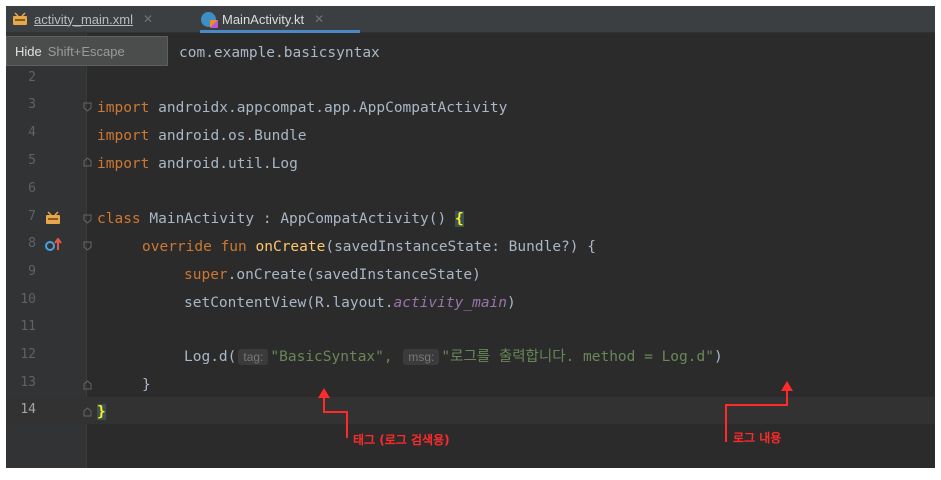 This screenshot has height=480, width=941. Describe the element at coordinates (335, 417) in the screenshot. I see `tag-annotation-arrow` at that location.